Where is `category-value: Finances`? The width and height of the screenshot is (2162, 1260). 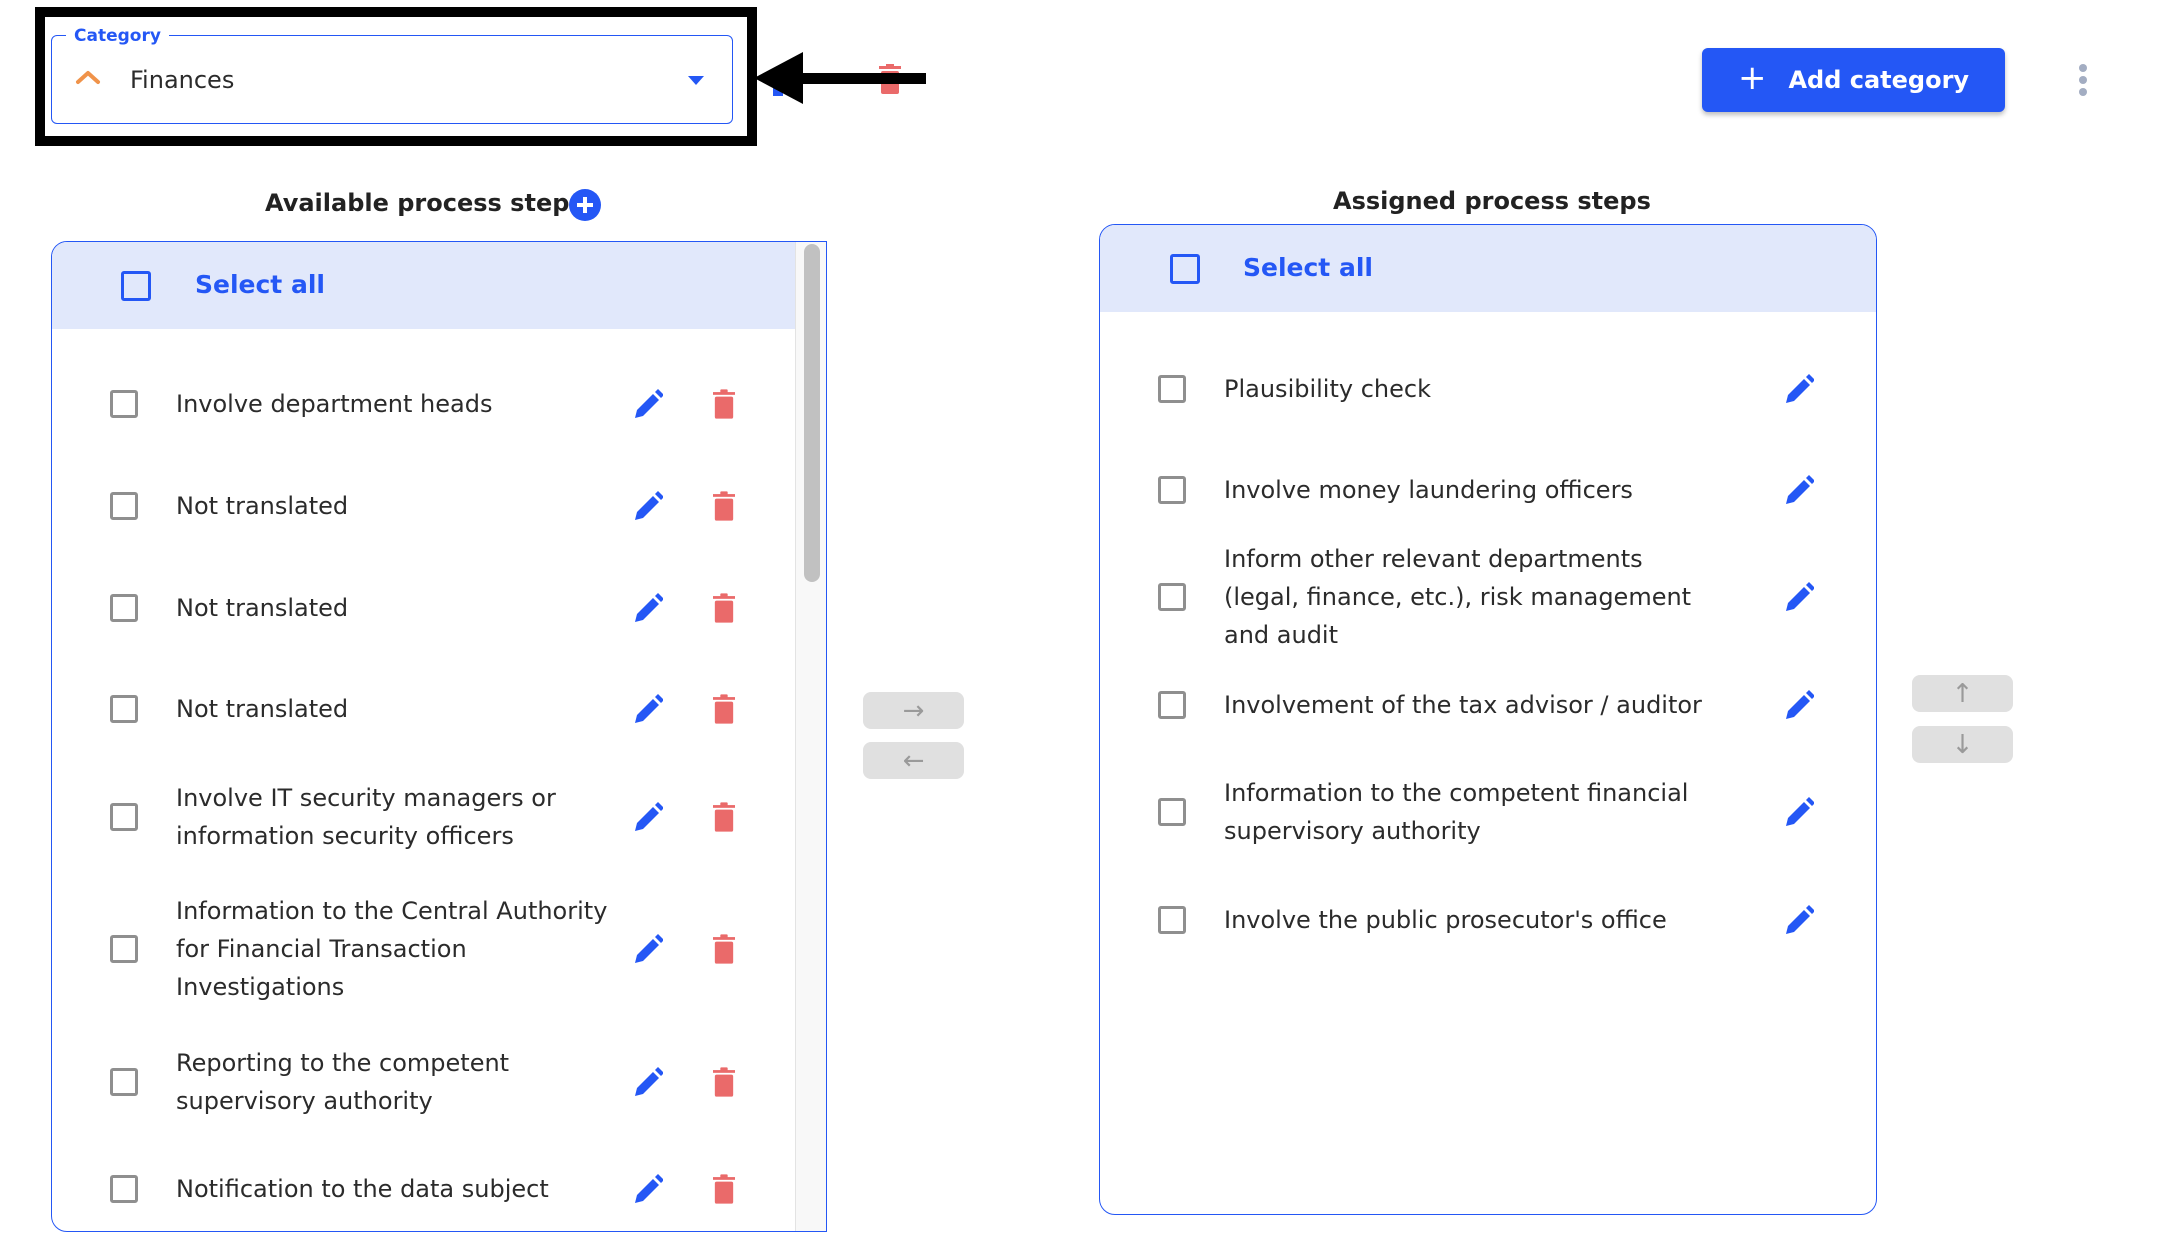
category-value: Finances is located at coordinates (182, 80).